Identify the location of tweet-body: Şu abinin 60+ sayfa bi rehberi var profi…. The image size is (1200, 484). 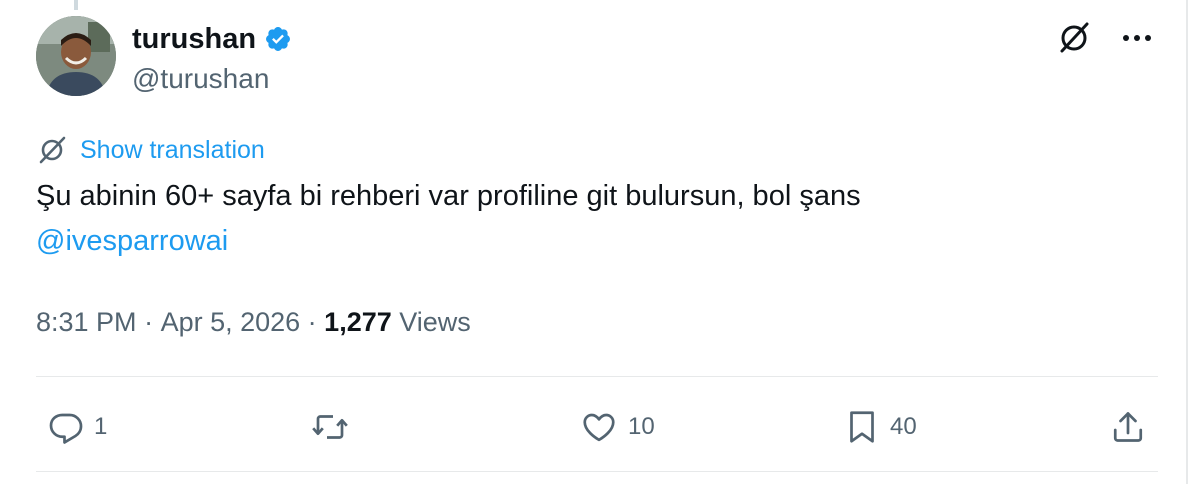
(448, 196).